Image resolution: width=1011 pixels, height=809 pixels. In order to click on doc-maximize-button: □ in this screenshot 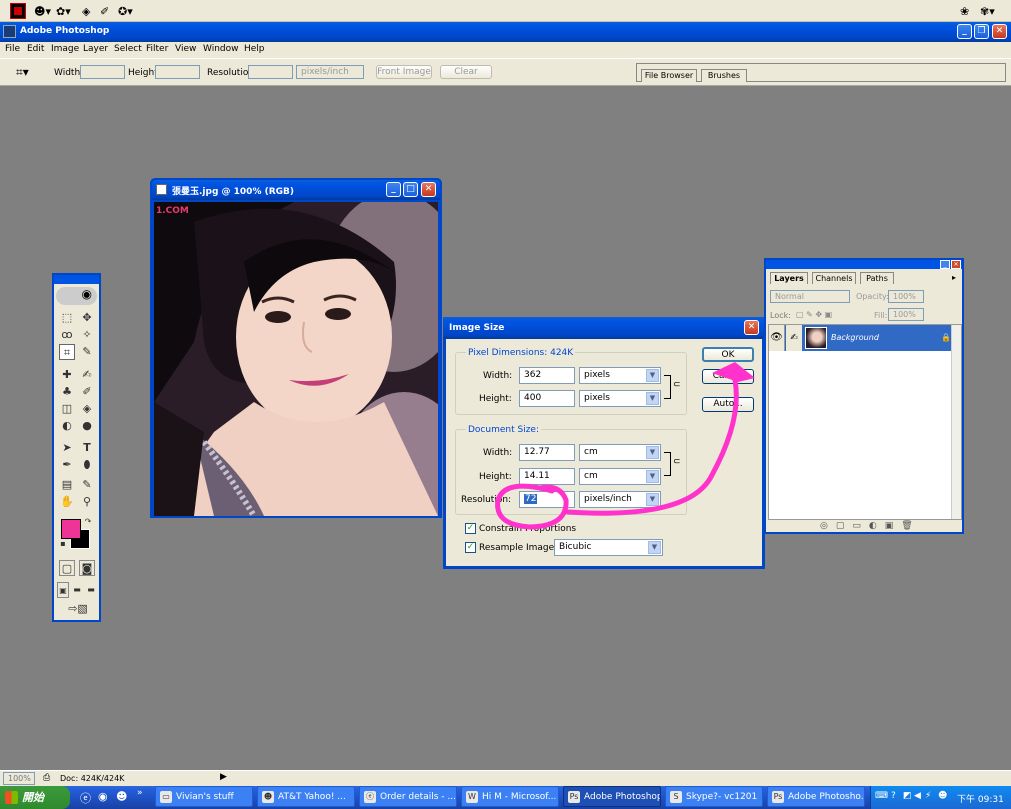, I will do `click(410, 189)`.